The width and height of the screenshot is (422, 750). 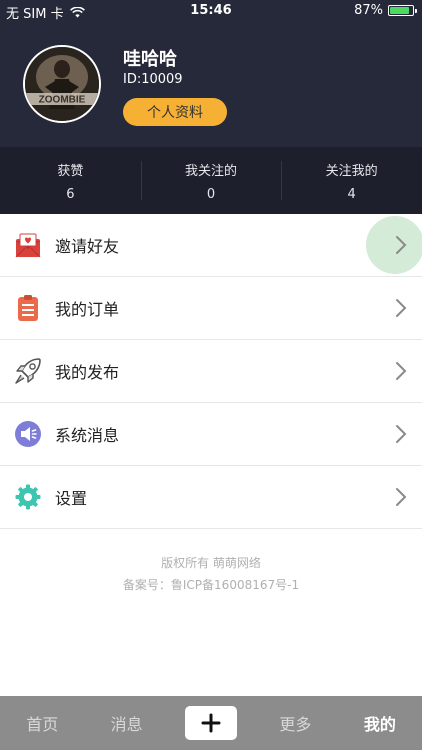 I want to click on stat-likes: 获赞 6, so click(x=70, y=180).